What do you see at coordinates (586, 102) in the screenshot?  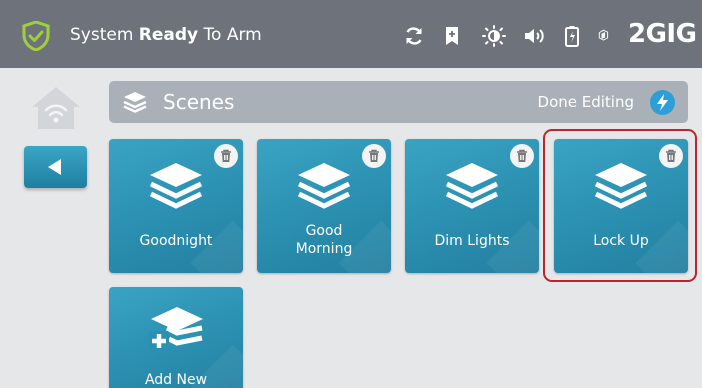 I see `done-editing-label: Done Editing` at bounding box center [586, 102].